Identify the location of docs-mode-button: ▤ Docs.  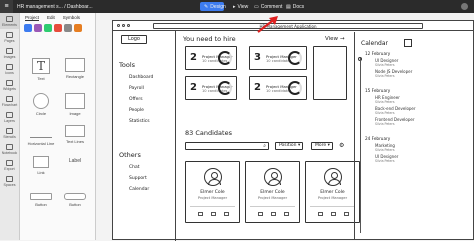
(293, 6).